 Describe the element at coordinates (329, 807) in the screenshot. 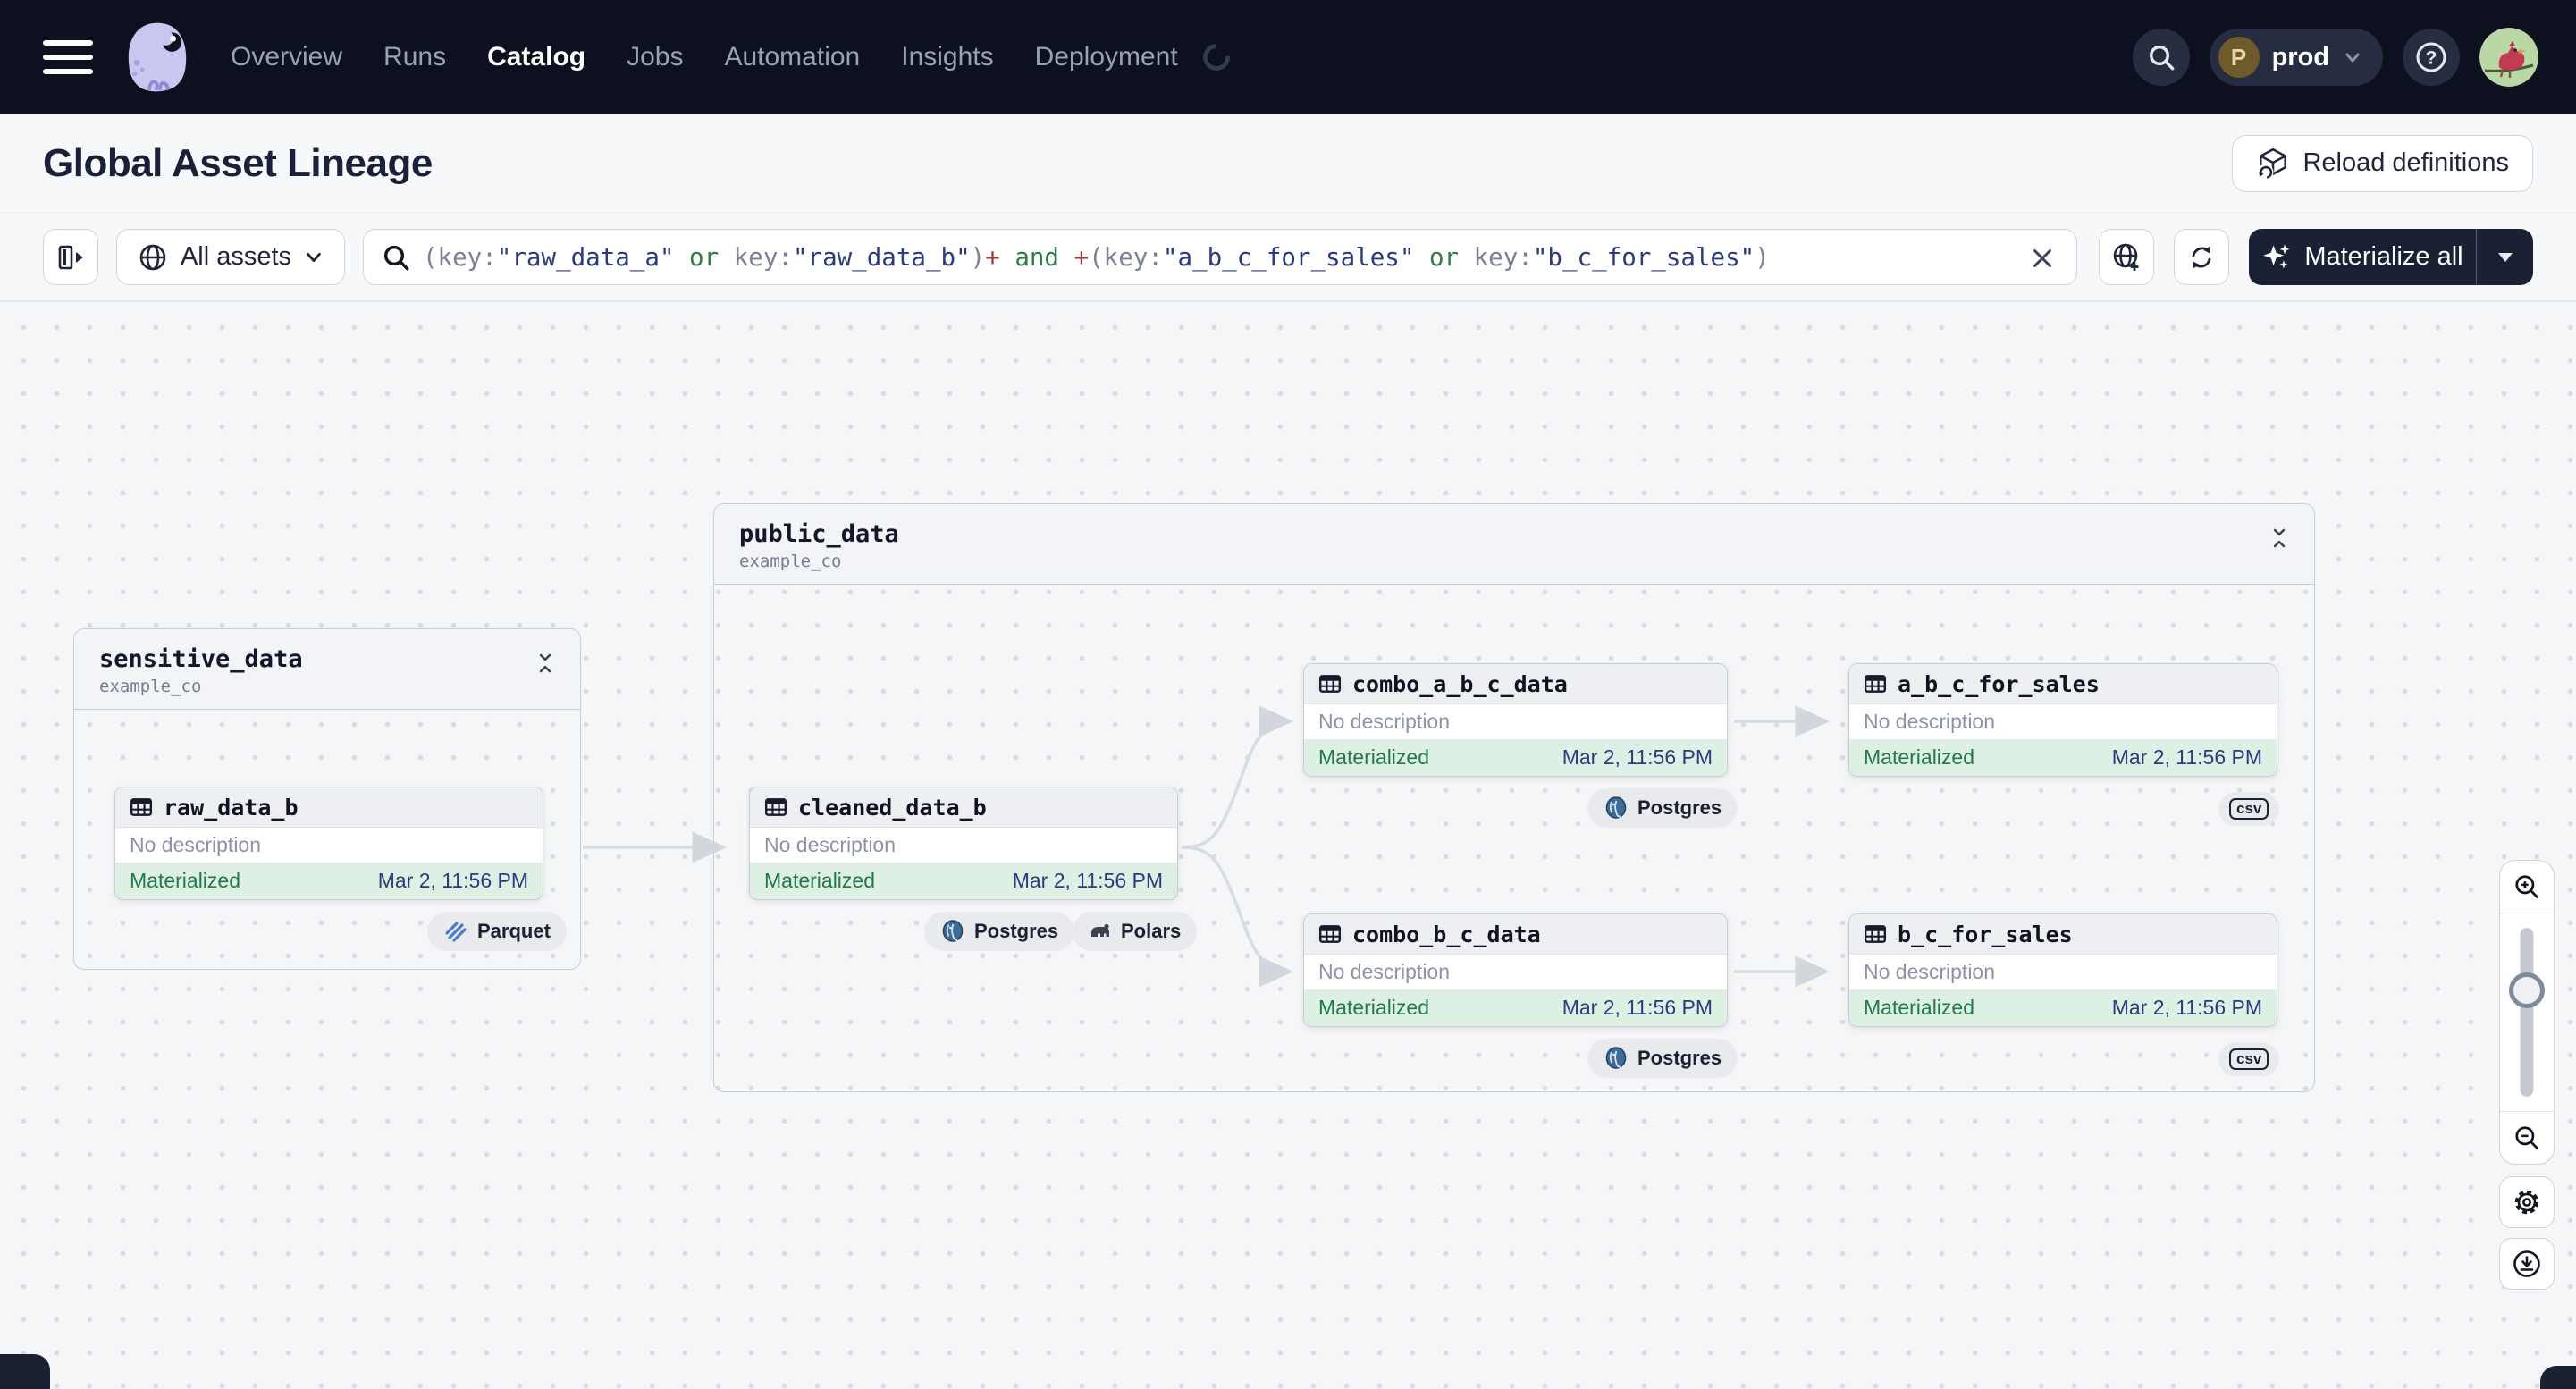

I see `asset-node-header: raw_data_b` at that location.